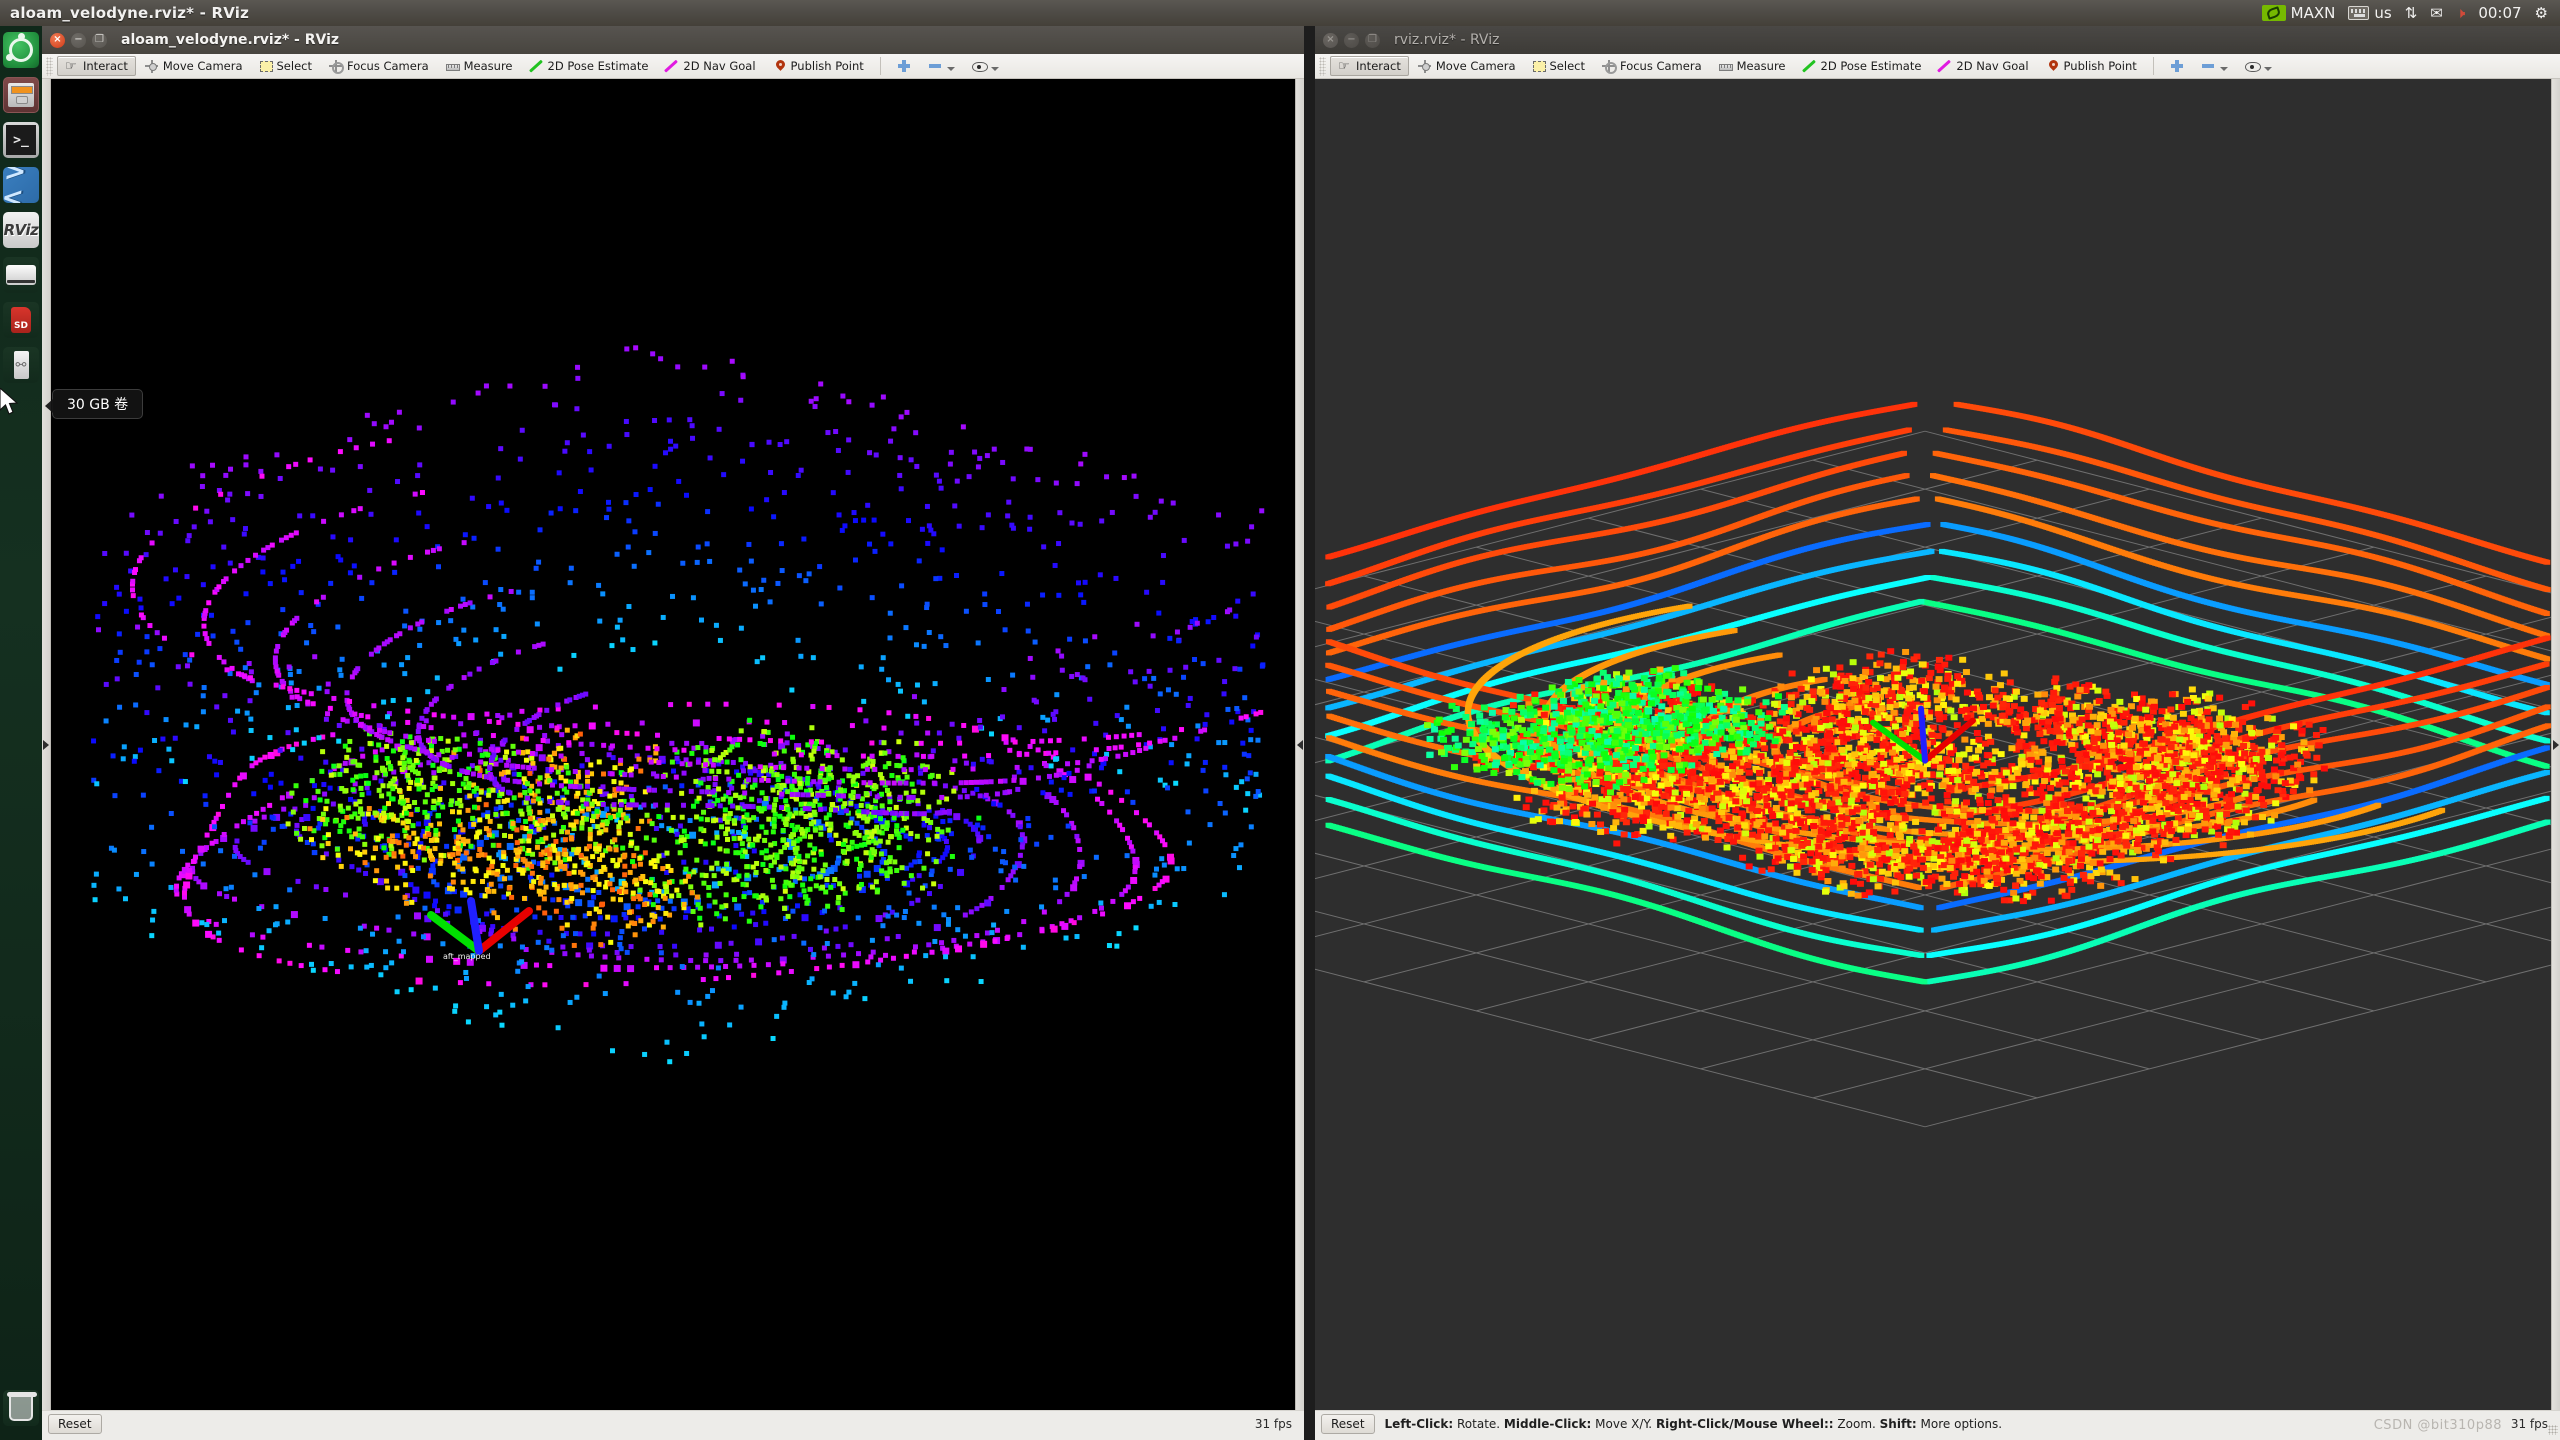  What do you see at coordinates (2438, 1425) in the screenshot?
I see `watermark-label: CSDN @bit310p88` at bounding box center [2438, 1425].